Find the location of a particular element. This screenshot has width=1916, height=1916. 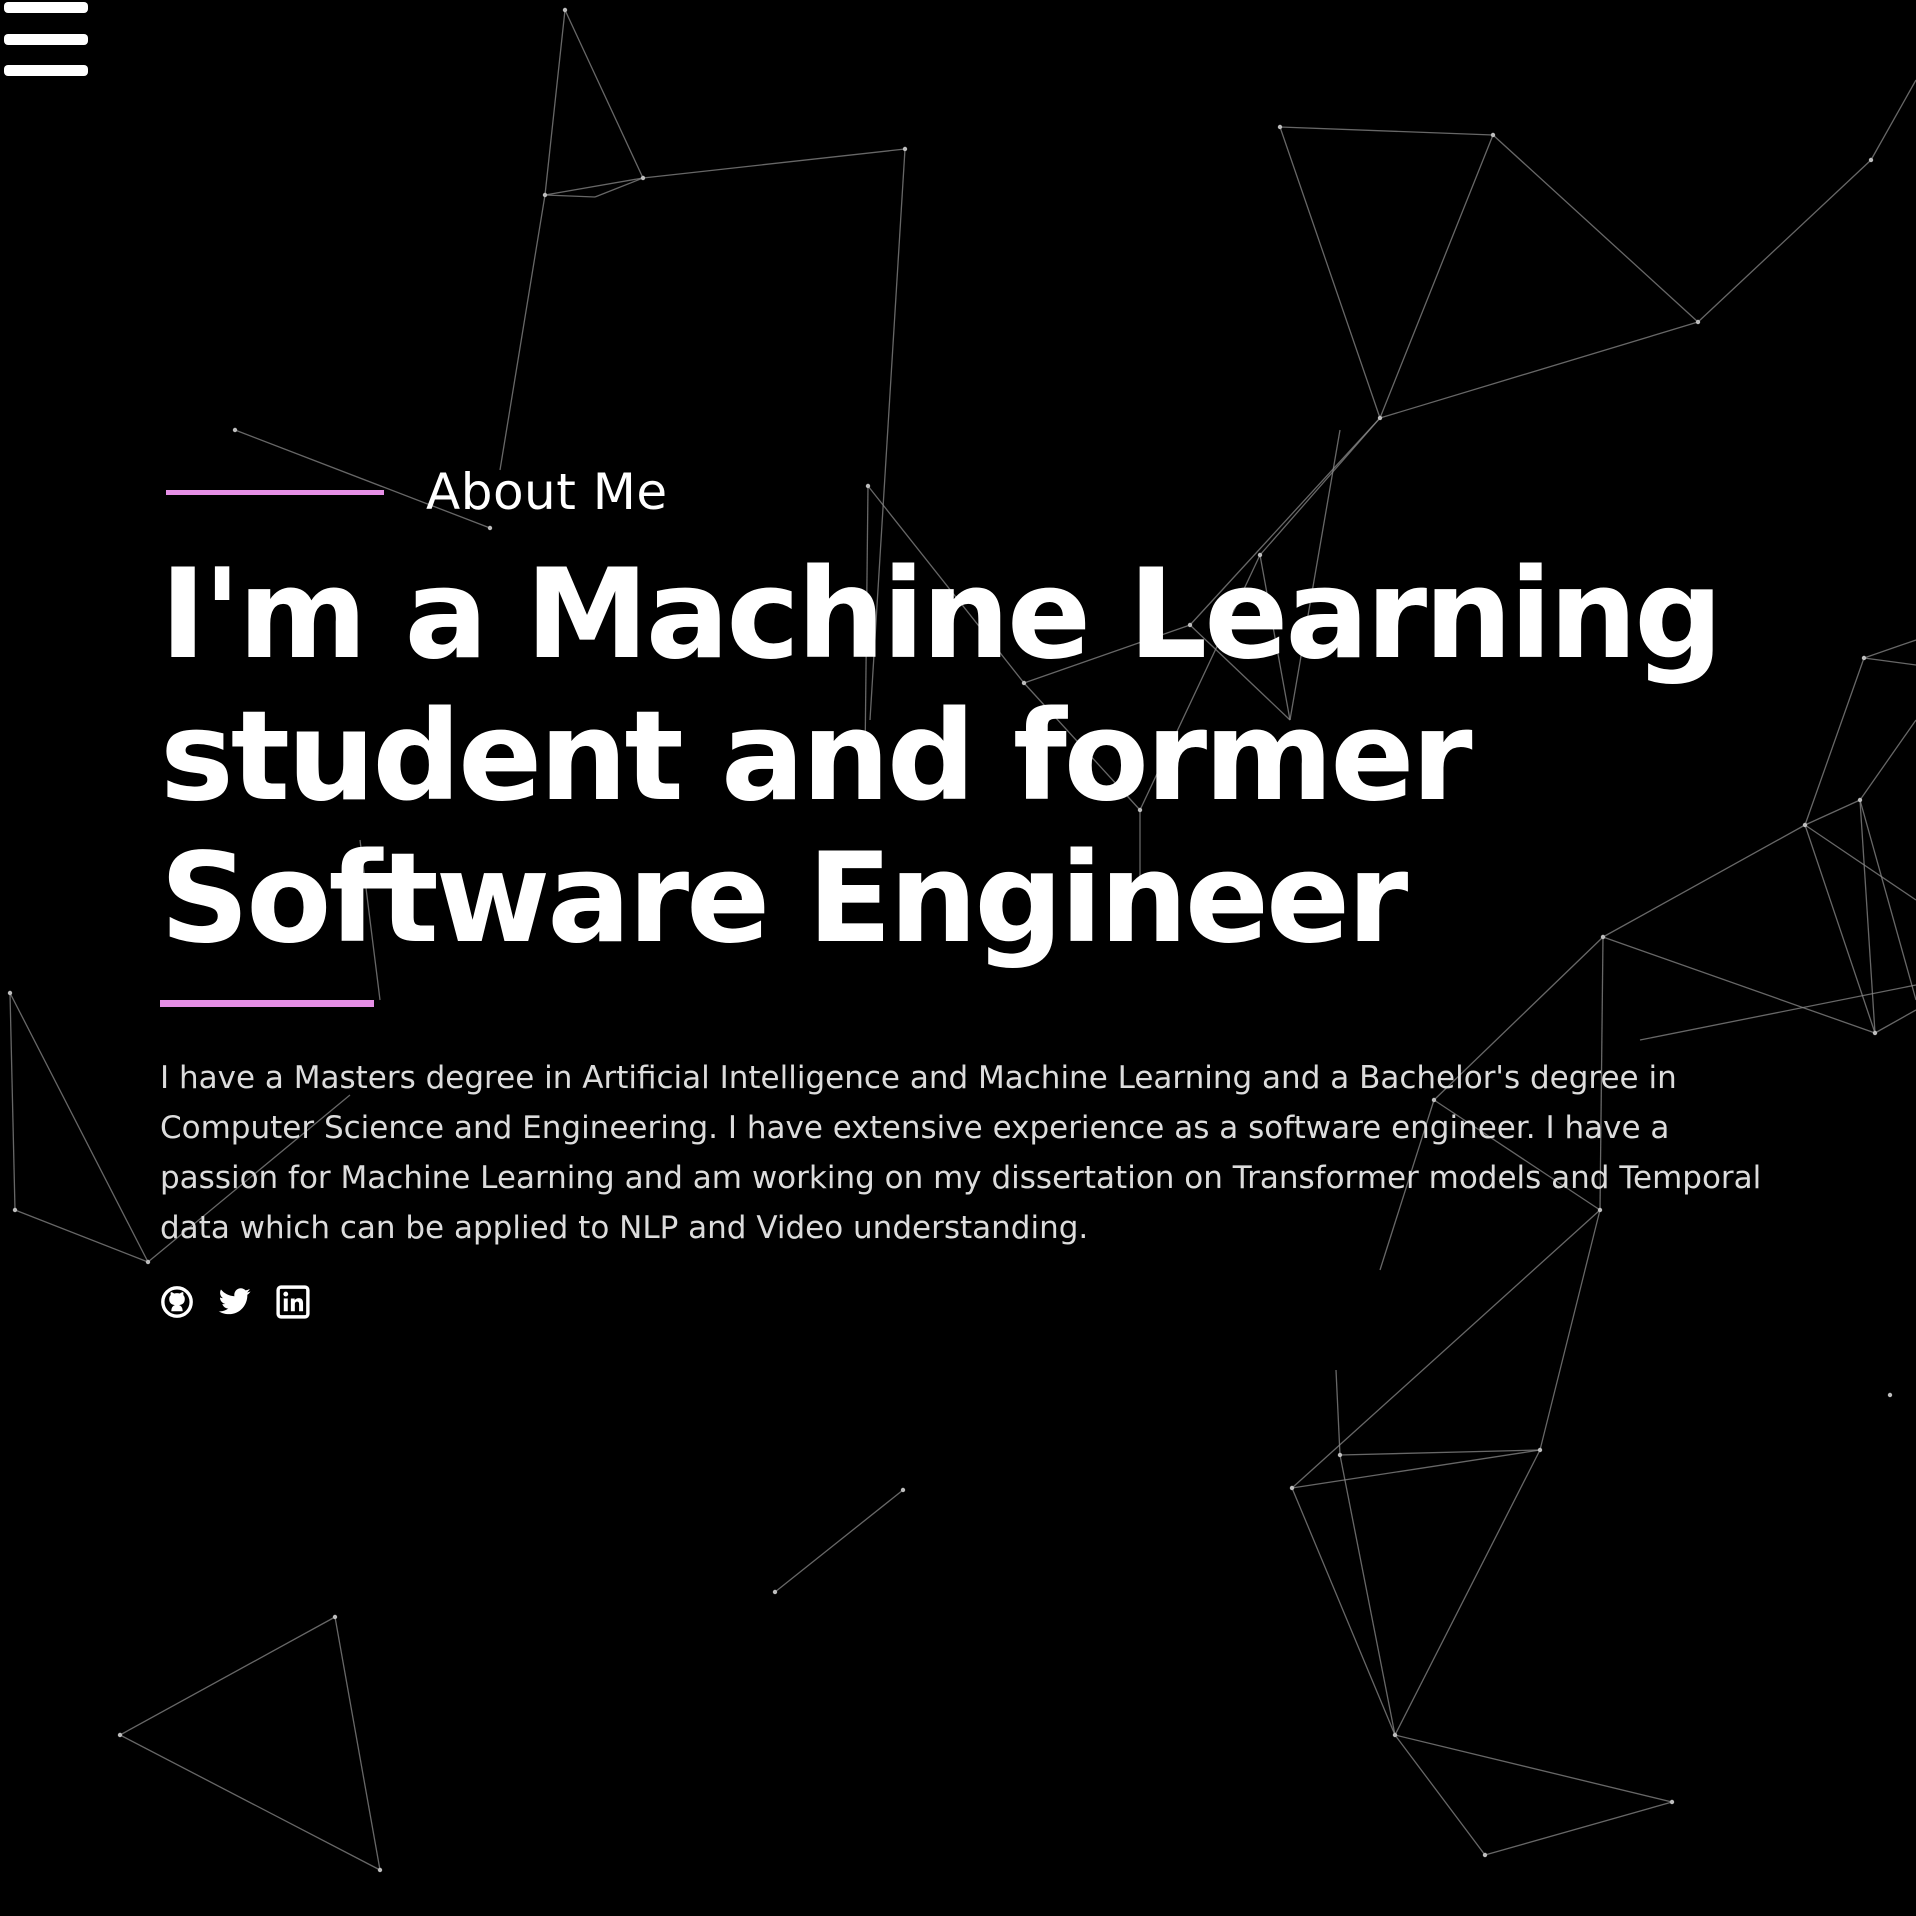

accent-divider is located at coordinates (267, 1003).